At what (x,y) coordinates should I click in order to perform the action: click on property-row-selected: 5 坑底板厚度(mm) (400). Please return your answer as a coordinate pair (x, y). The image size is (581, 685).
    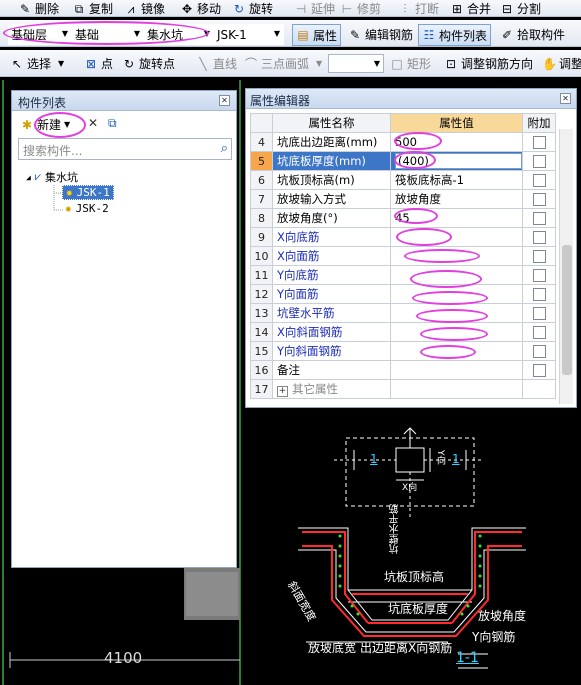
    Looking at the image, I should click on (403, 161).